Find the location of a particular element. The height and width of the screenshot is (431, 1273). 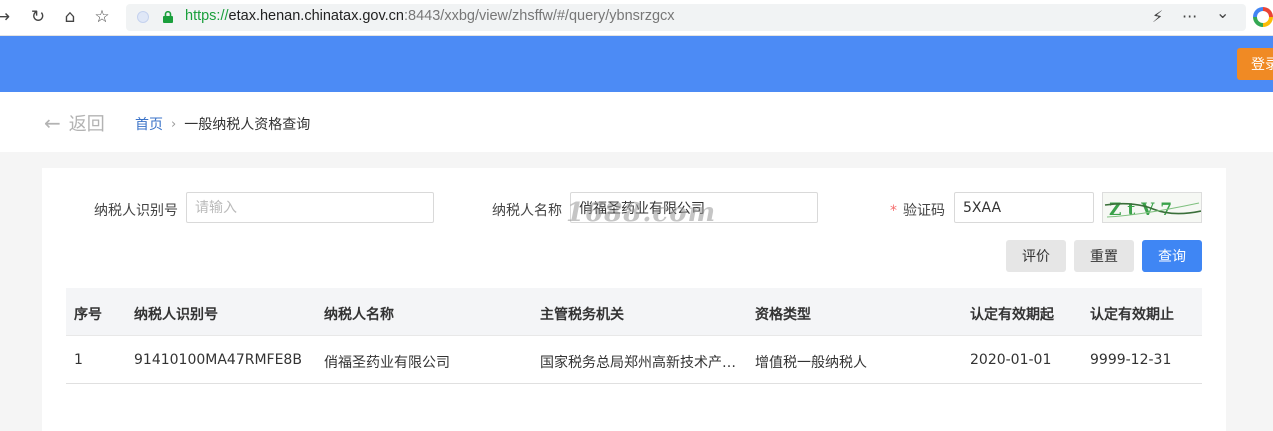

taxpayer-id-label: 纳税人识别号 is located at coordinates (136, 211).